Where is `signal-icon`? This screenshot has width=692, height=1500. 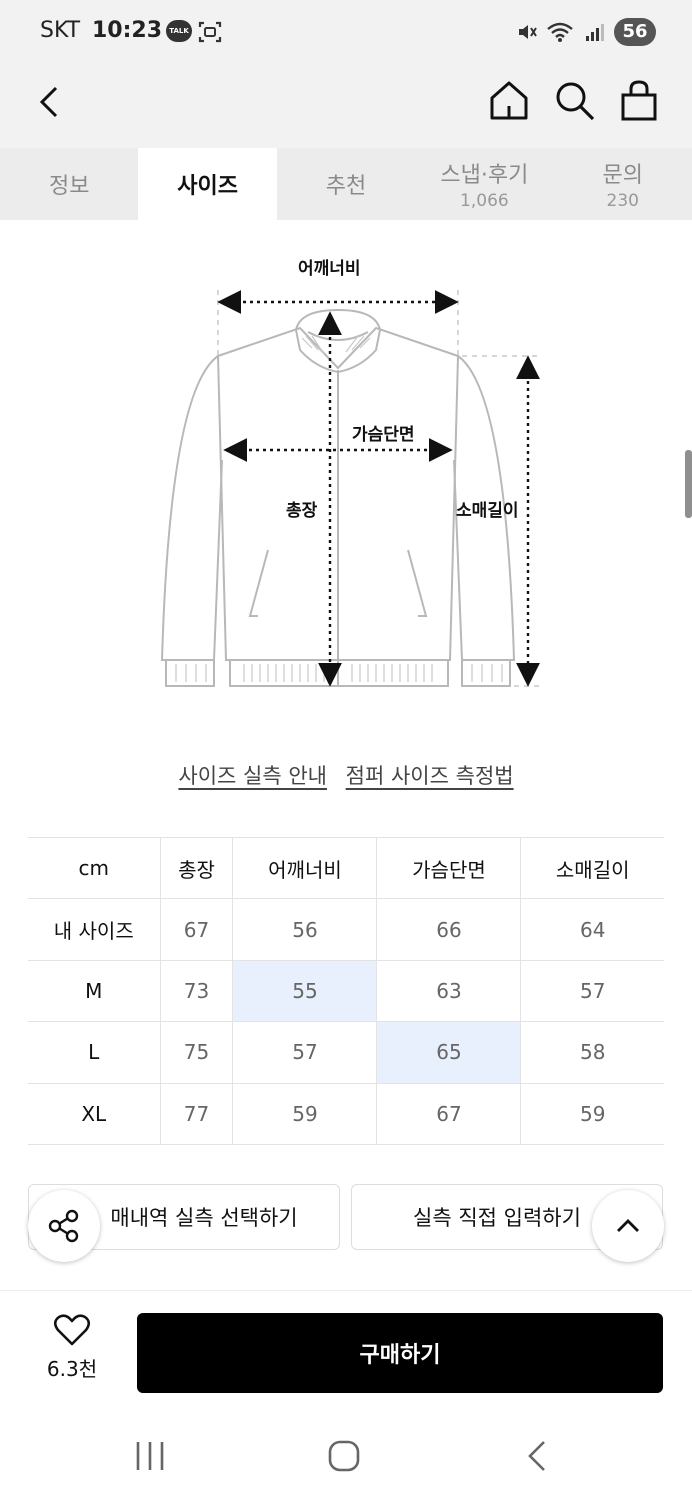 signal-icon is located at coordinates (595, 32).